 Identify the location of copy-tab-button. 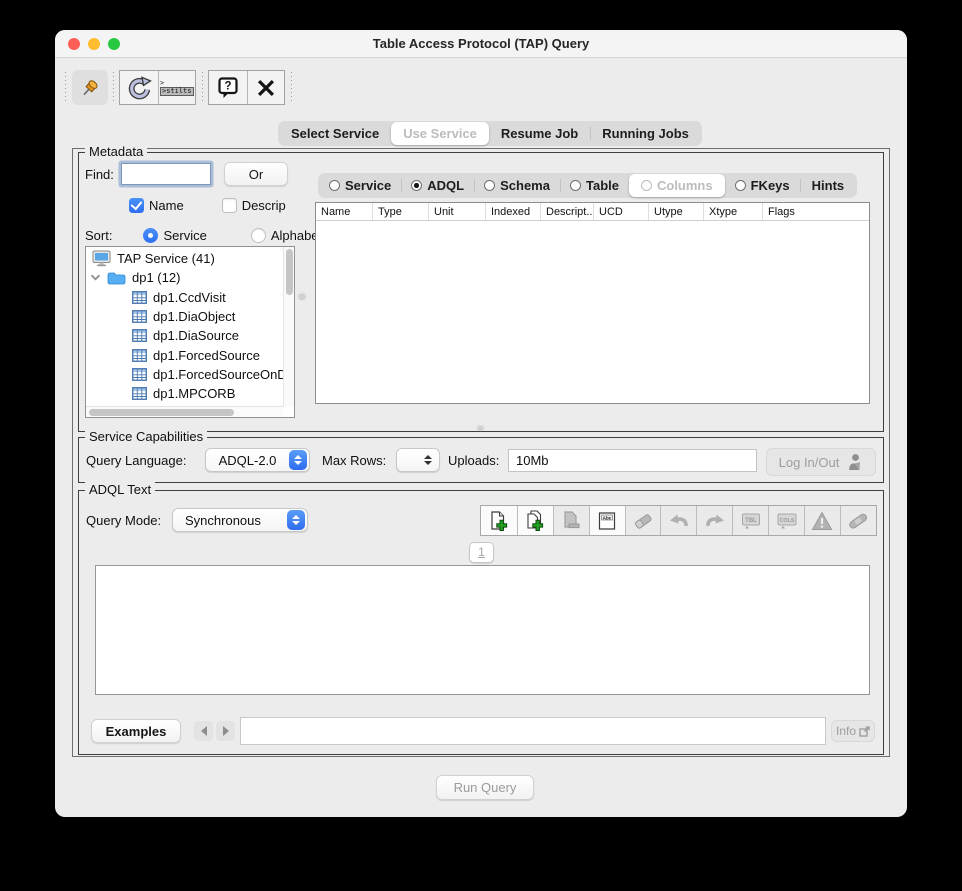
(534, 520).